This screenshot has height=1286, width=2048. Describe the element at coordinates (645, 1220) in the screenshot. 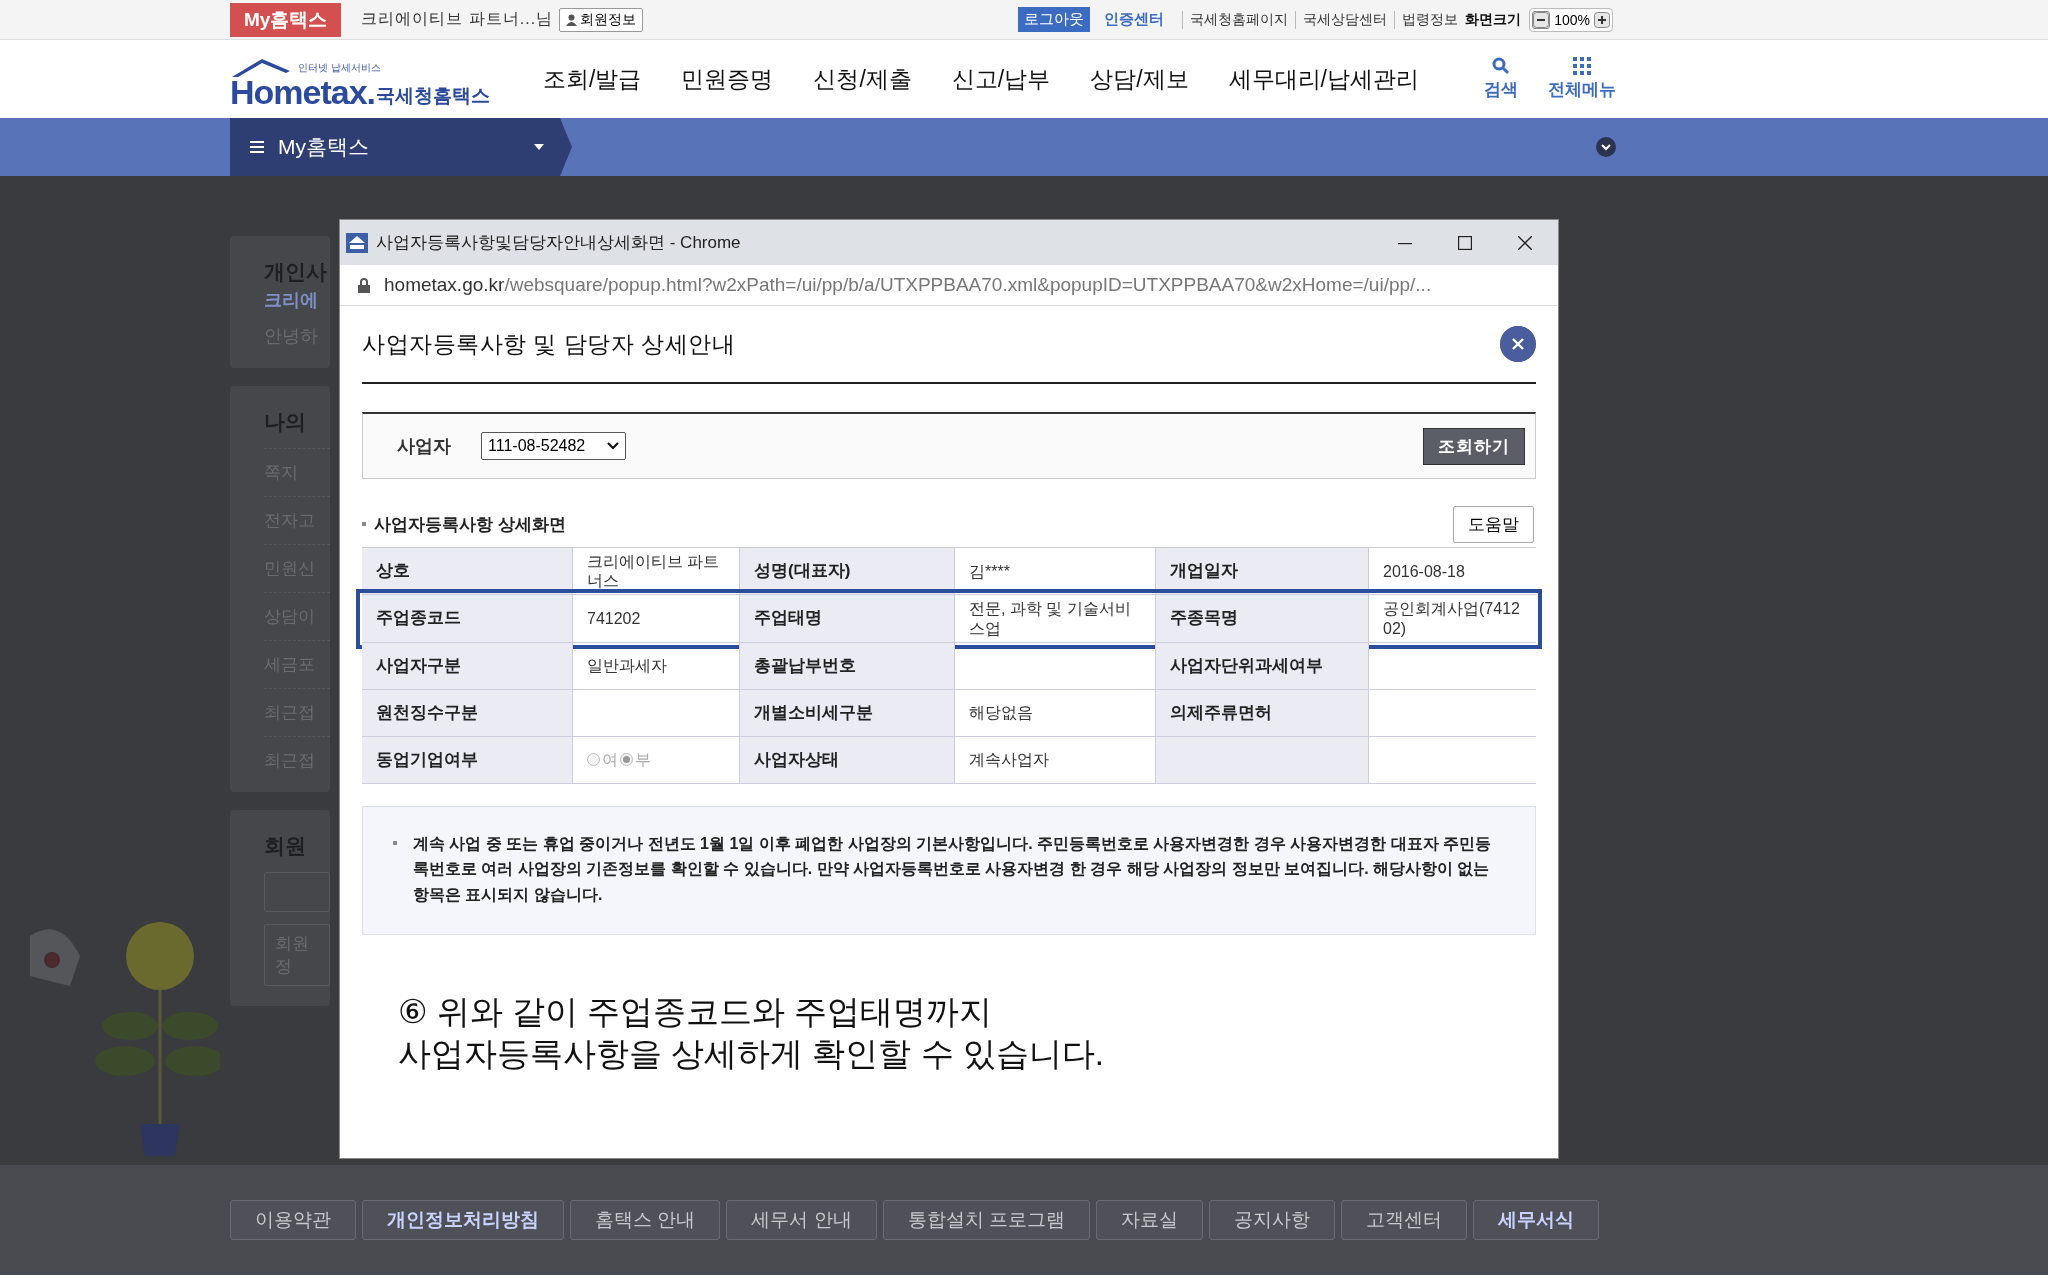

I see `footer-link: 홈택스 안내` at that location.